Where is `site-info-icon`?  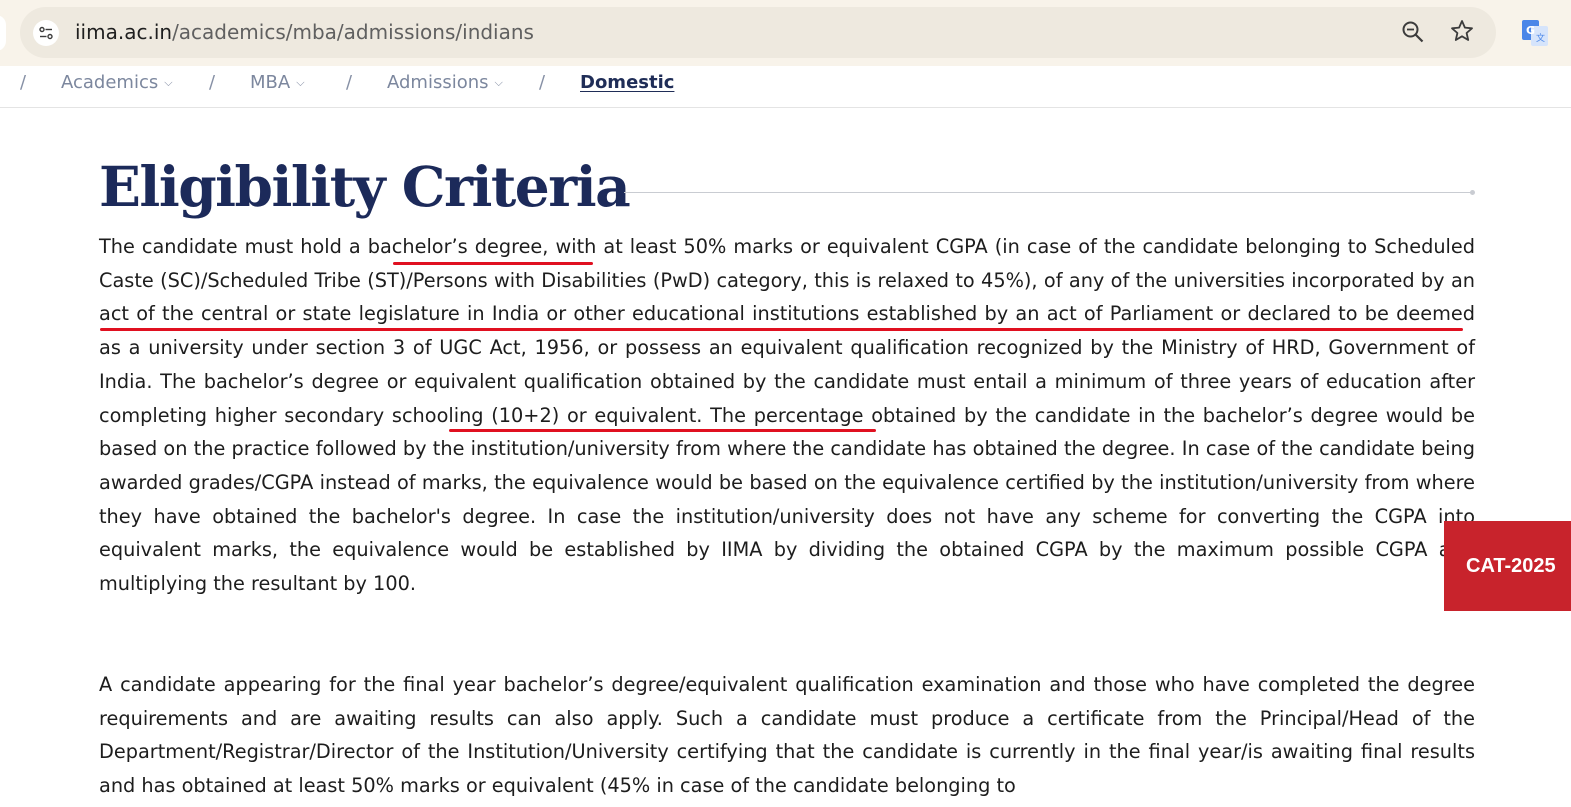 site-info-icon is located at coordinates (46, 33).